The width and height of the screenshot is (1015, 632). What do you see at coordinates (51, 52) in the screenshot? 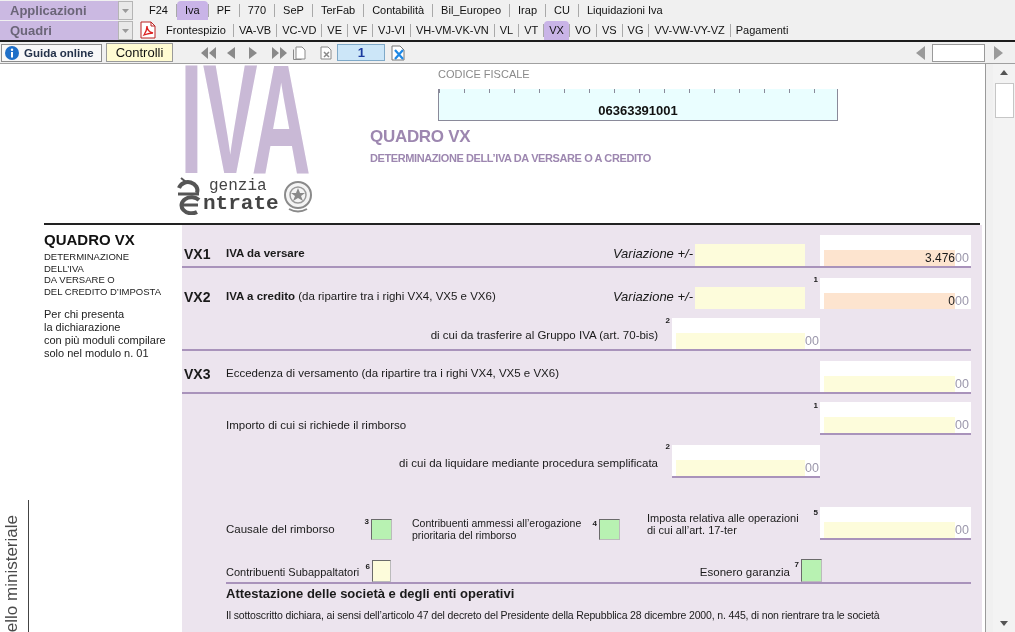
I see `help-button: Guida online` at bounding box center [51, 52].